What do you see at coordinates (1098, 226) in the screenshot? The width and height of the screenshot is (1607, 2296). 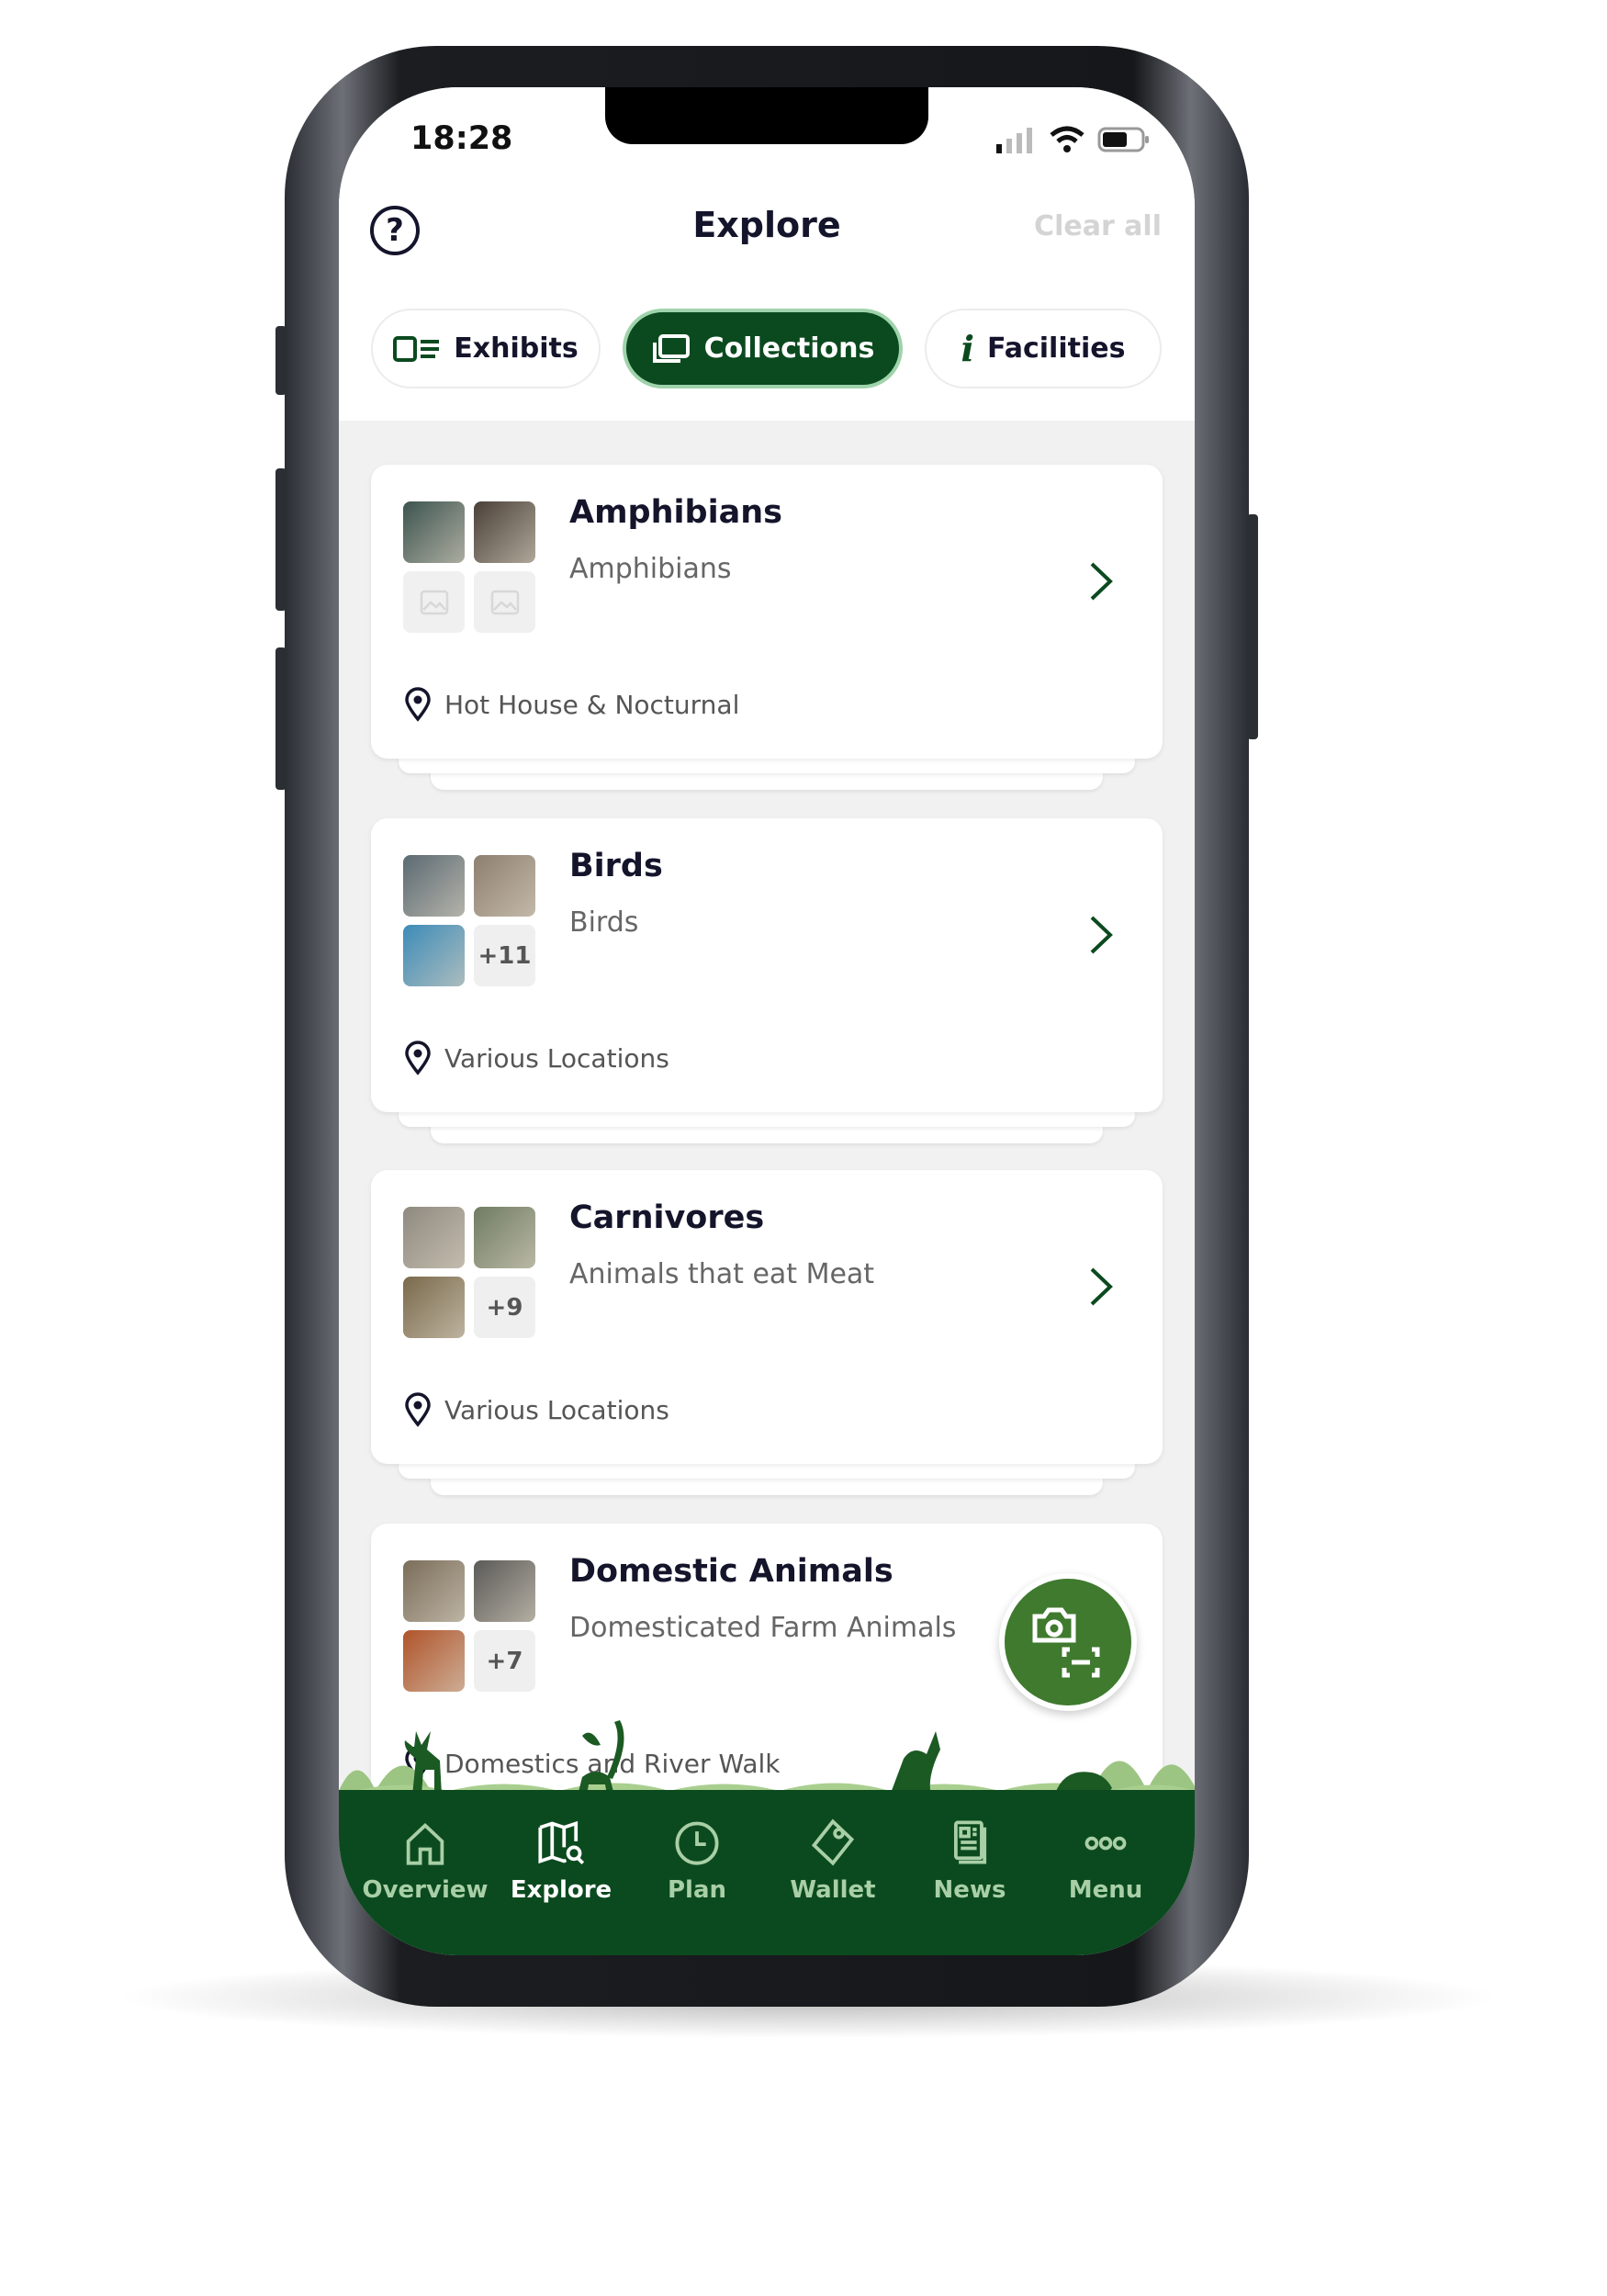 I see `clear-all-button: Clear all` at bounding box center [1098, 226].